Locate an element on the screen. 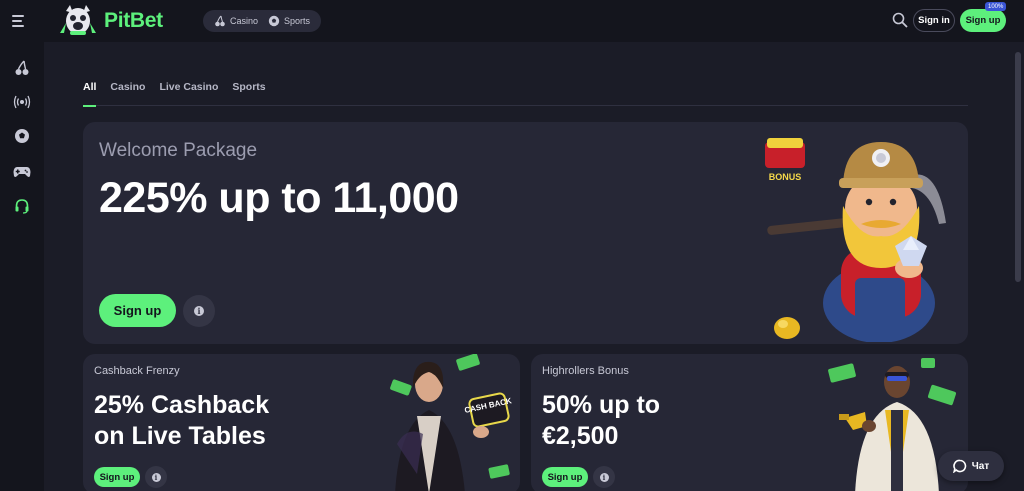 Image resolution: width=1024 pixels, height=491 pixels. sidebar-item-sports is located at coordinates (22, 136).